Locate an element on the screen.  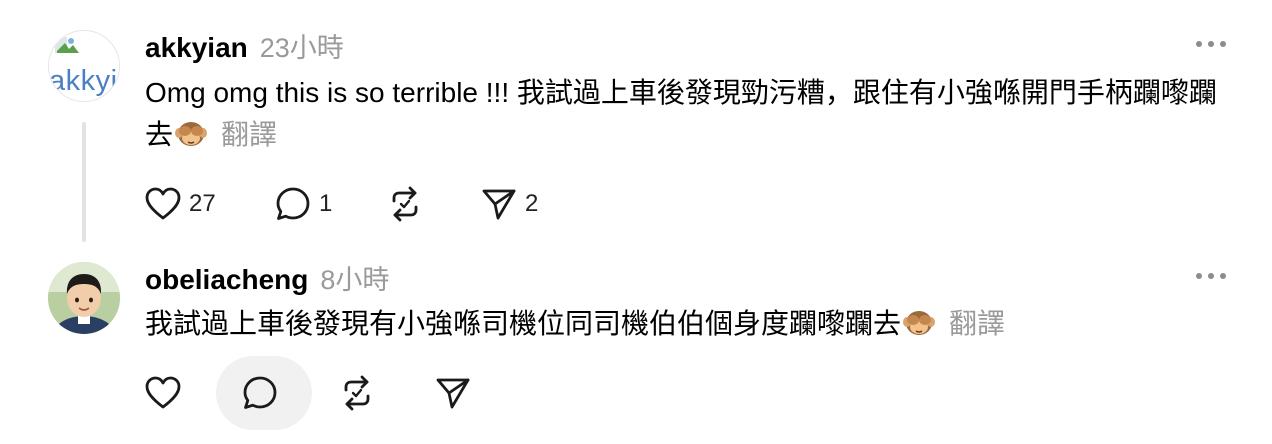
like-count: 27 is located at coordinates (202, 203).